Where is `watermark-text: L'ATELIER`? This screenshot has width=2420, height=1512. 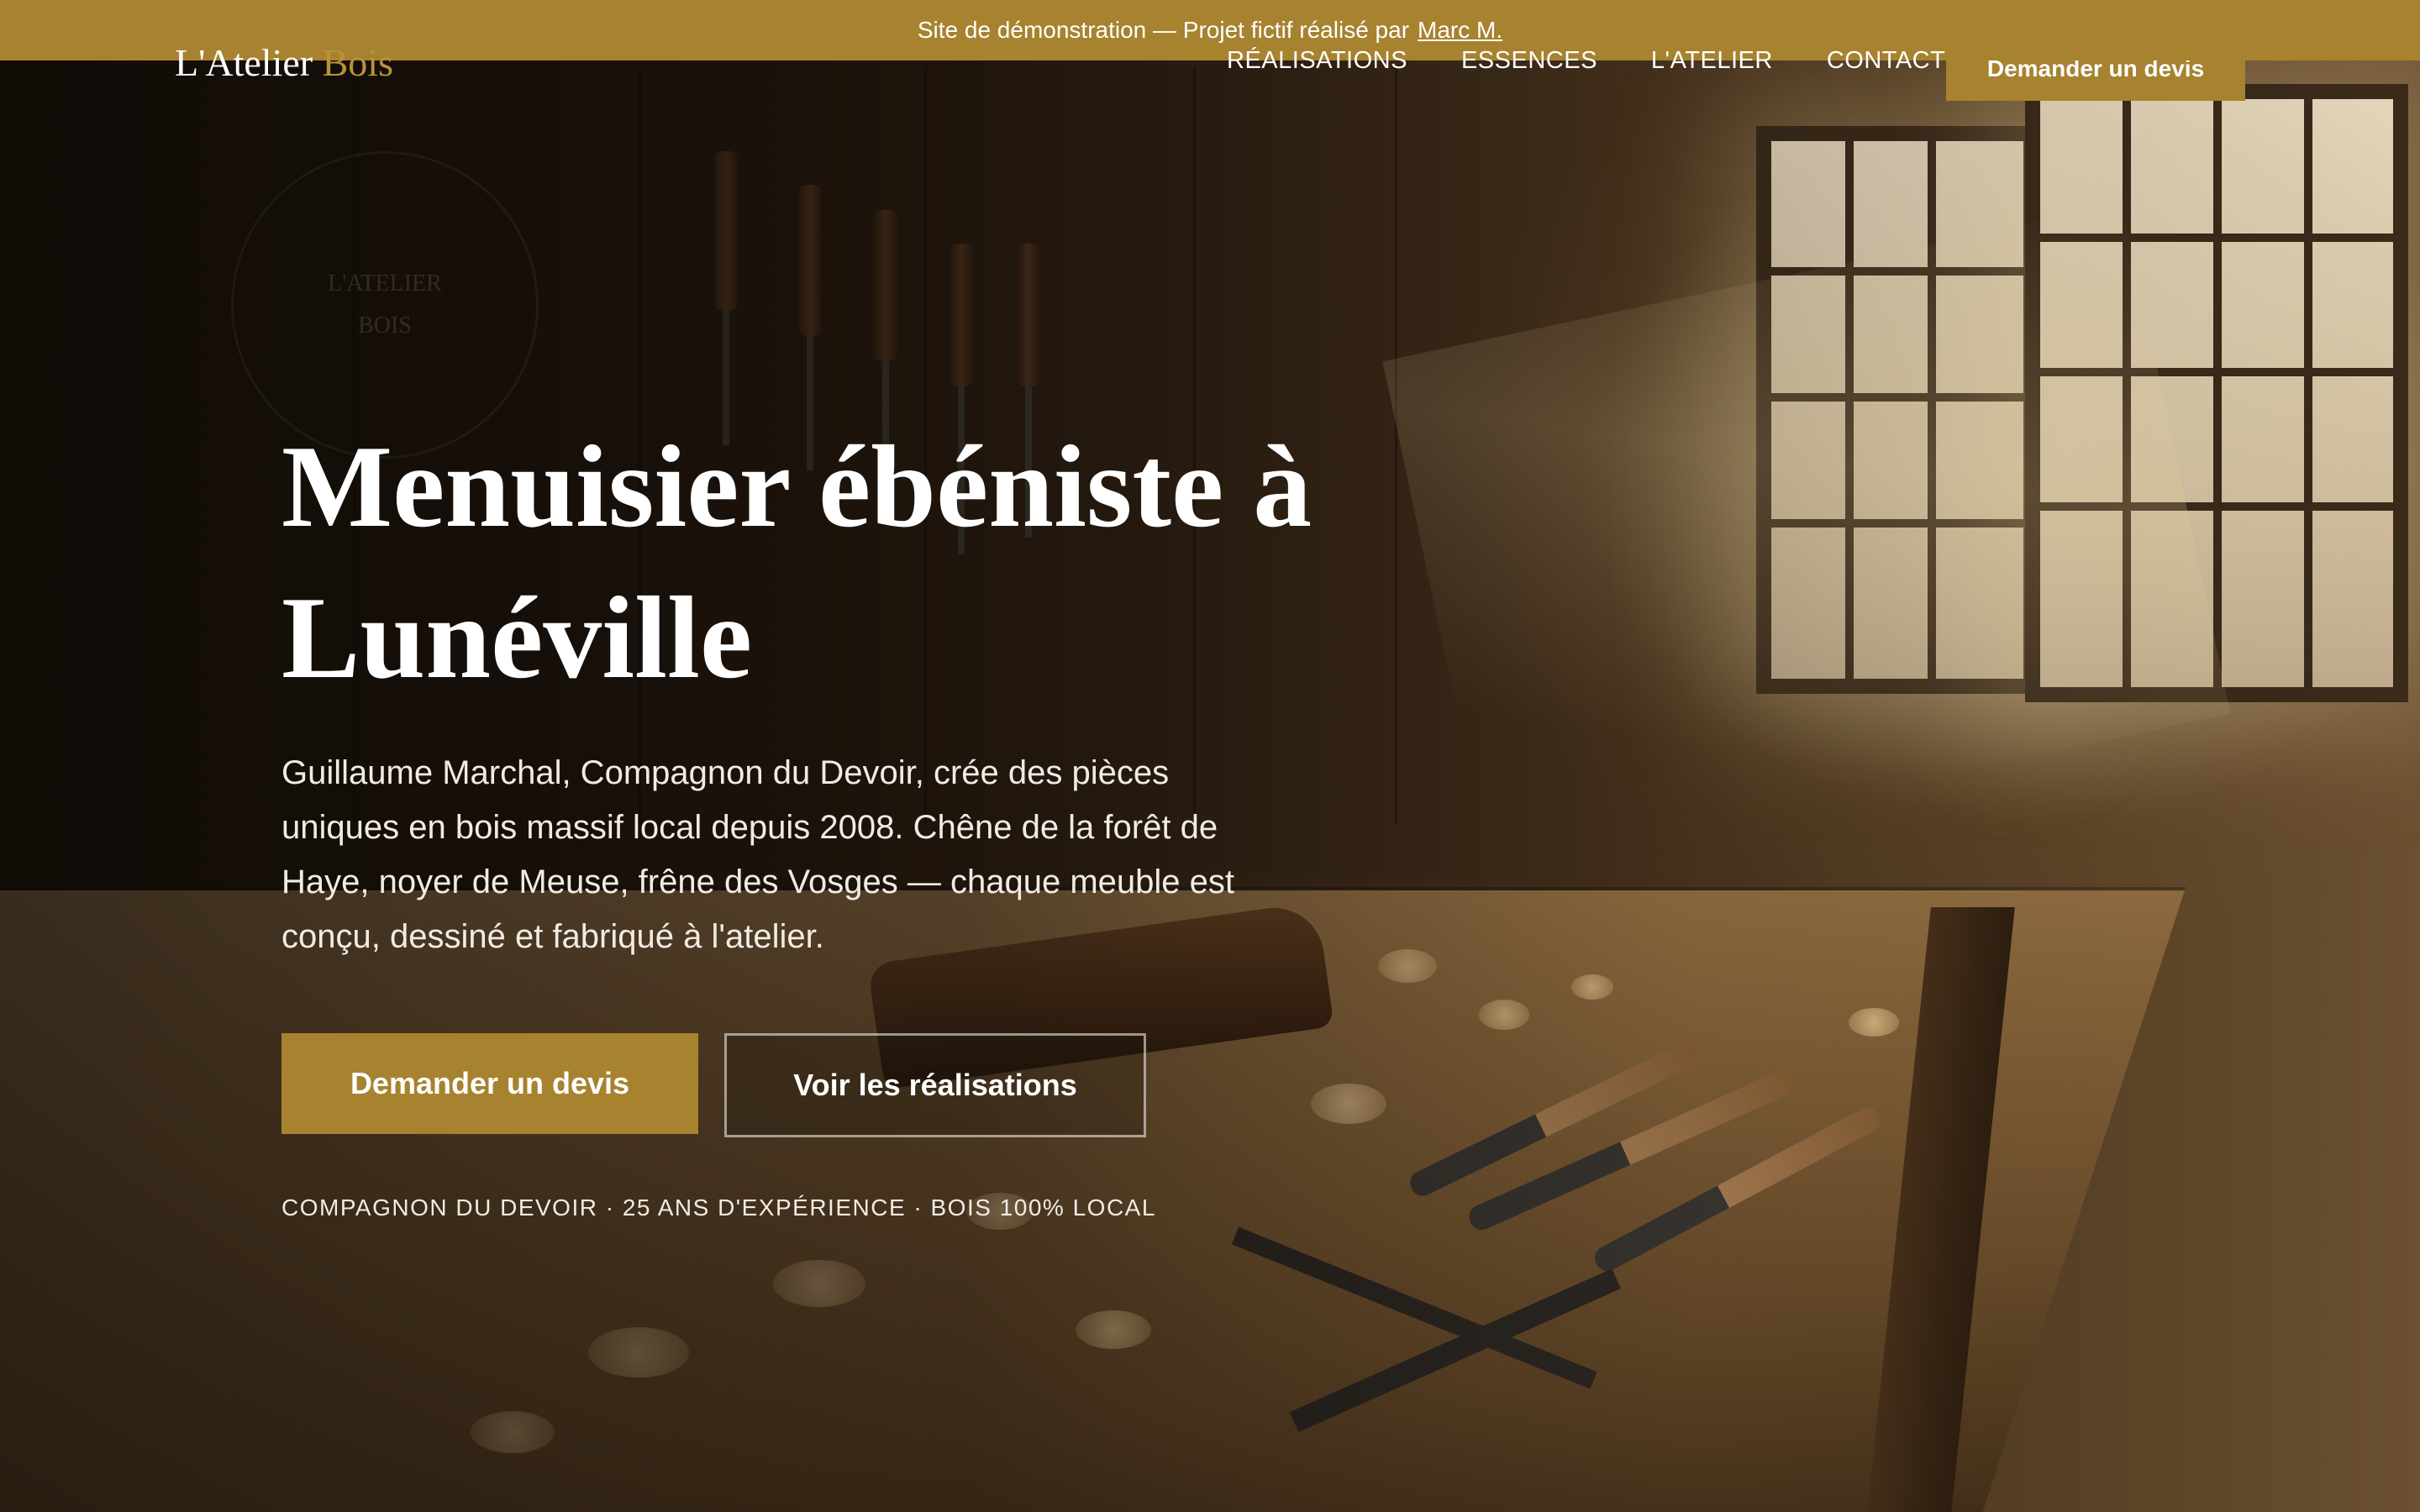 watermark-text: L'ATELIER is located at coordinates (385, 283).